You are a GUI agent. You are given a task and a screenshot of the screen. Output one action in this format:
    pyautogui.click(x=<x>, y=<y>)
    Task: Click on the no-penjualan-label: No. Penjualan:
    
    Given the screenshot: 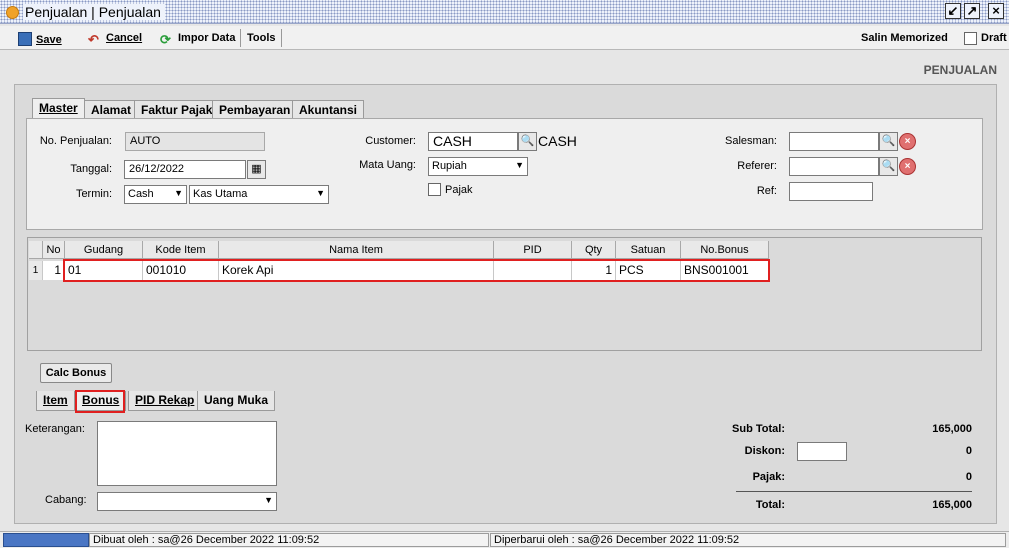 What is the action you would take?
    pyautogui.click(x=75, y=141)
    